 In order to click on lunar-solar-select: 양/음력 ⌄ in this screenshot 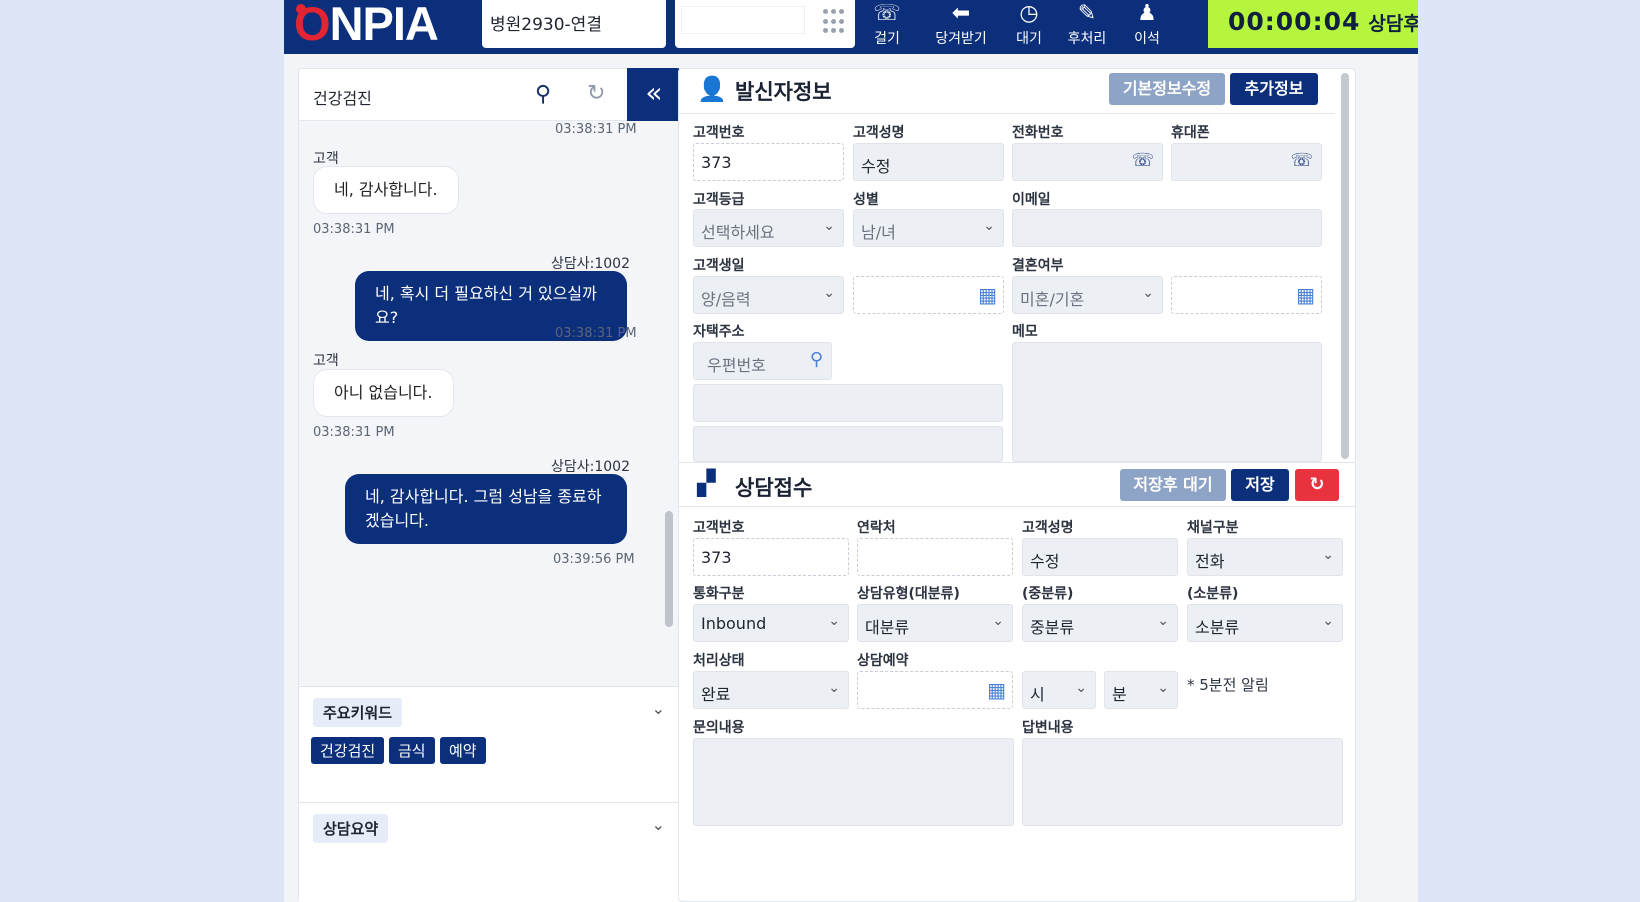, I will do `click(768, 295)`.